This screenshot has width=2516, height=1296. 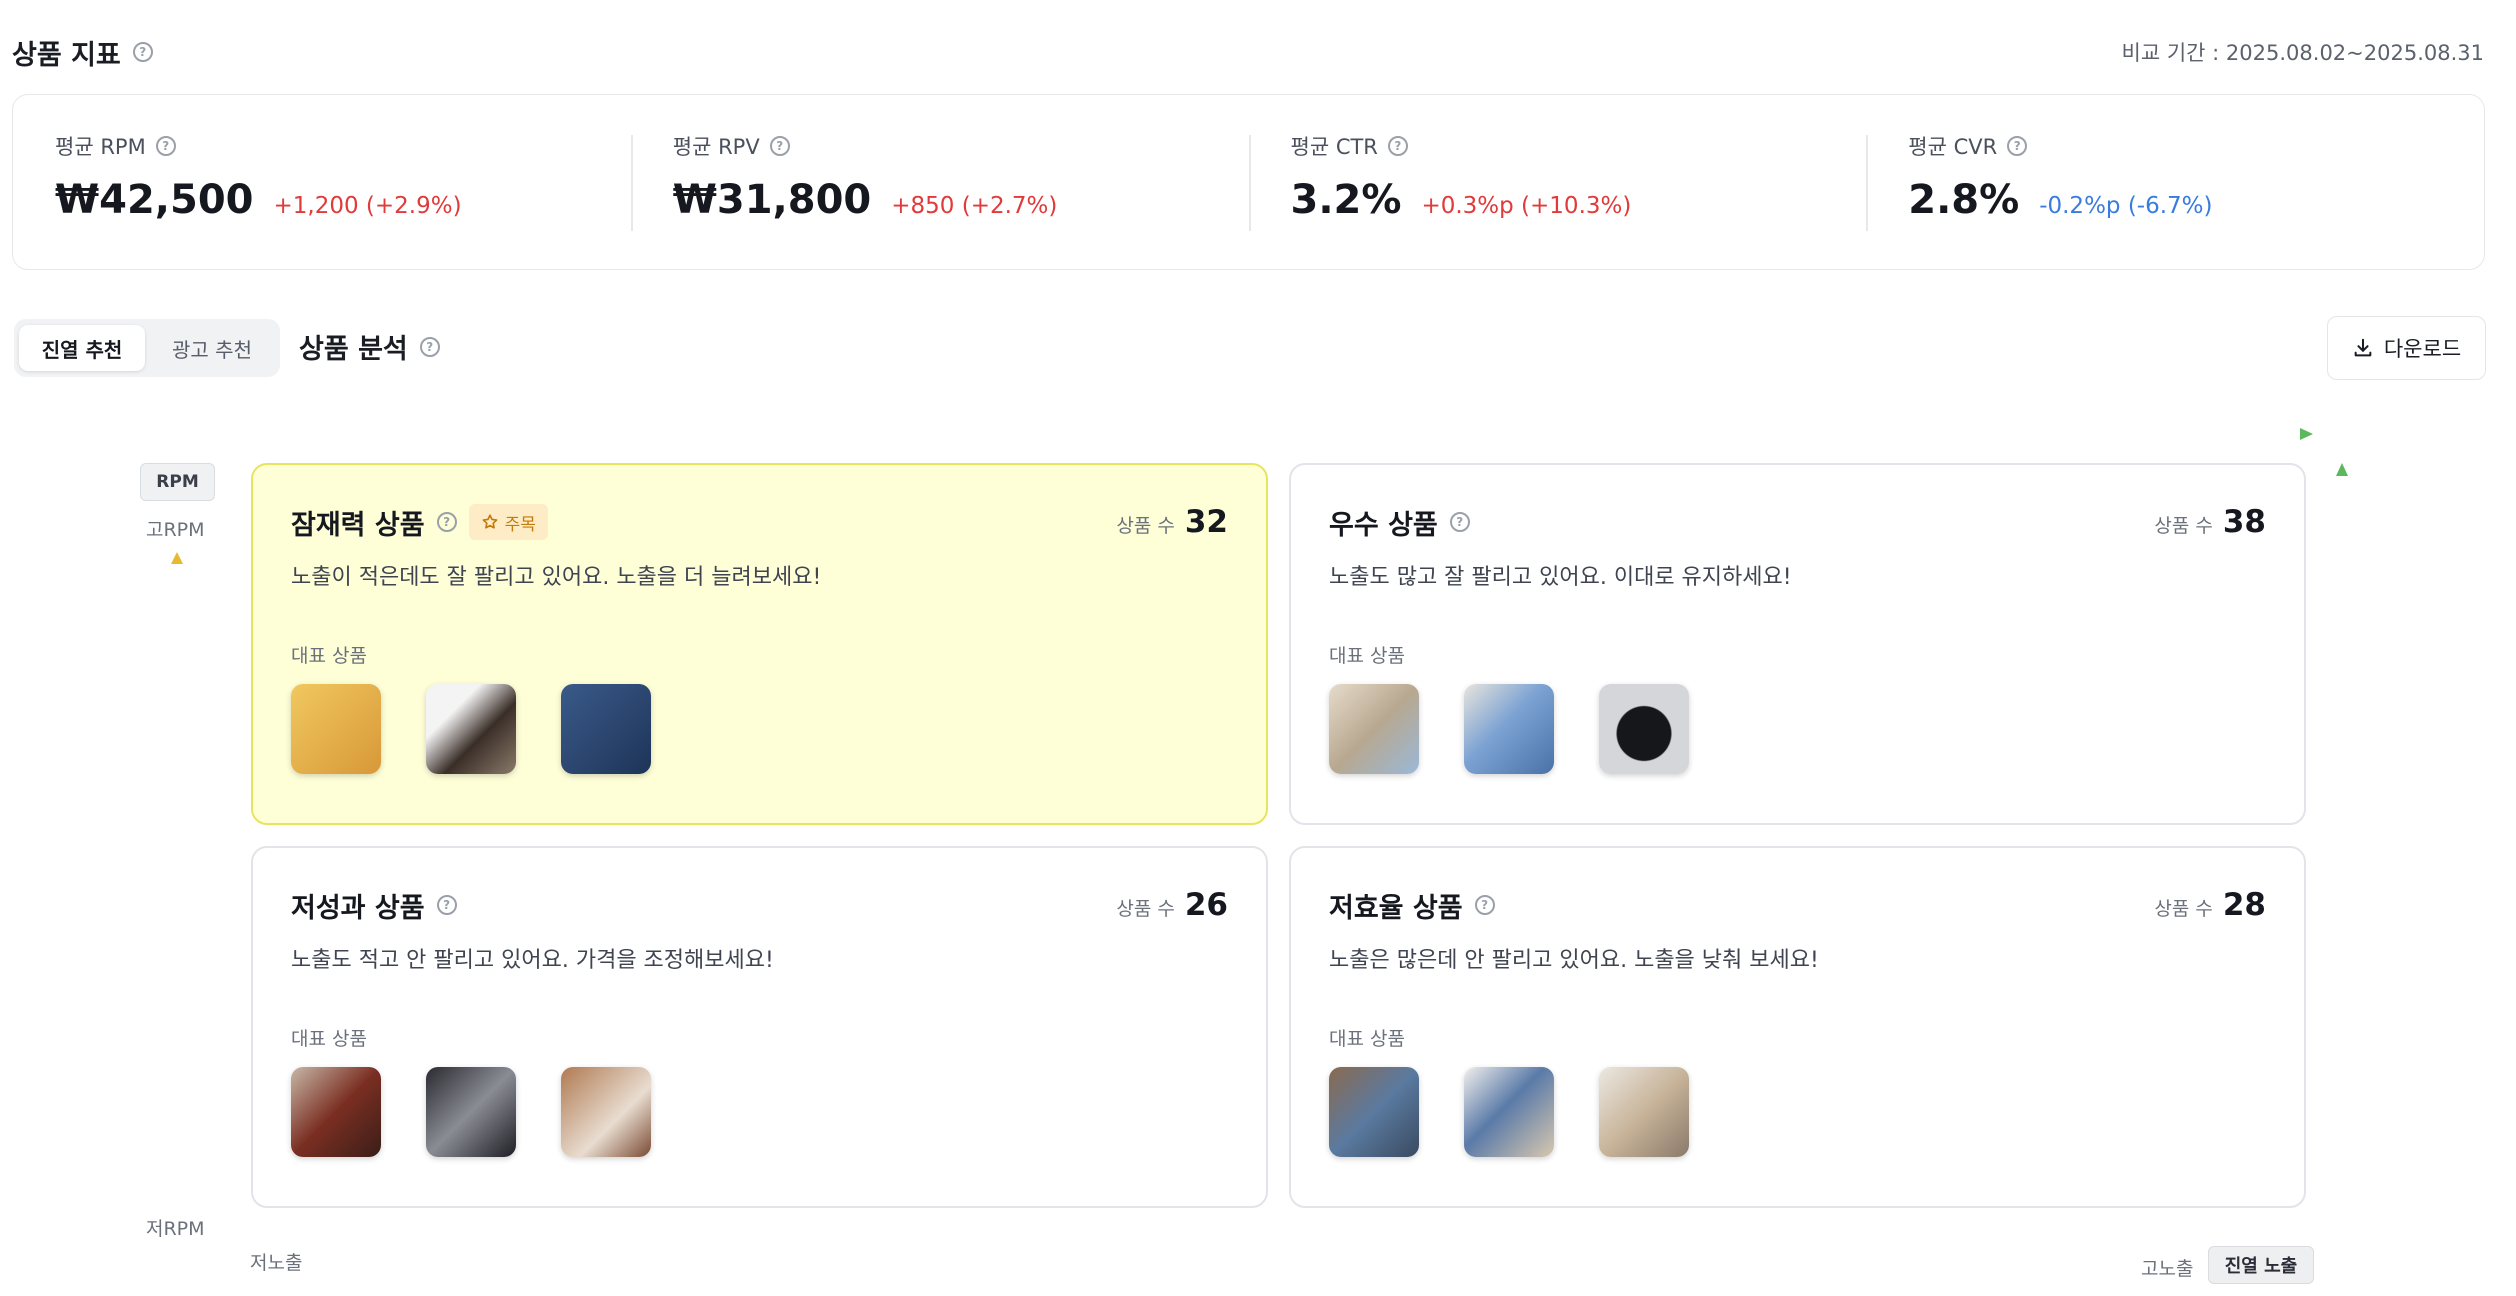 I want to click on quadrant-description: 노출도 많고 잘 팔리고 있어요. 이대로 유지하세요!, so click(x=1560, y=577).